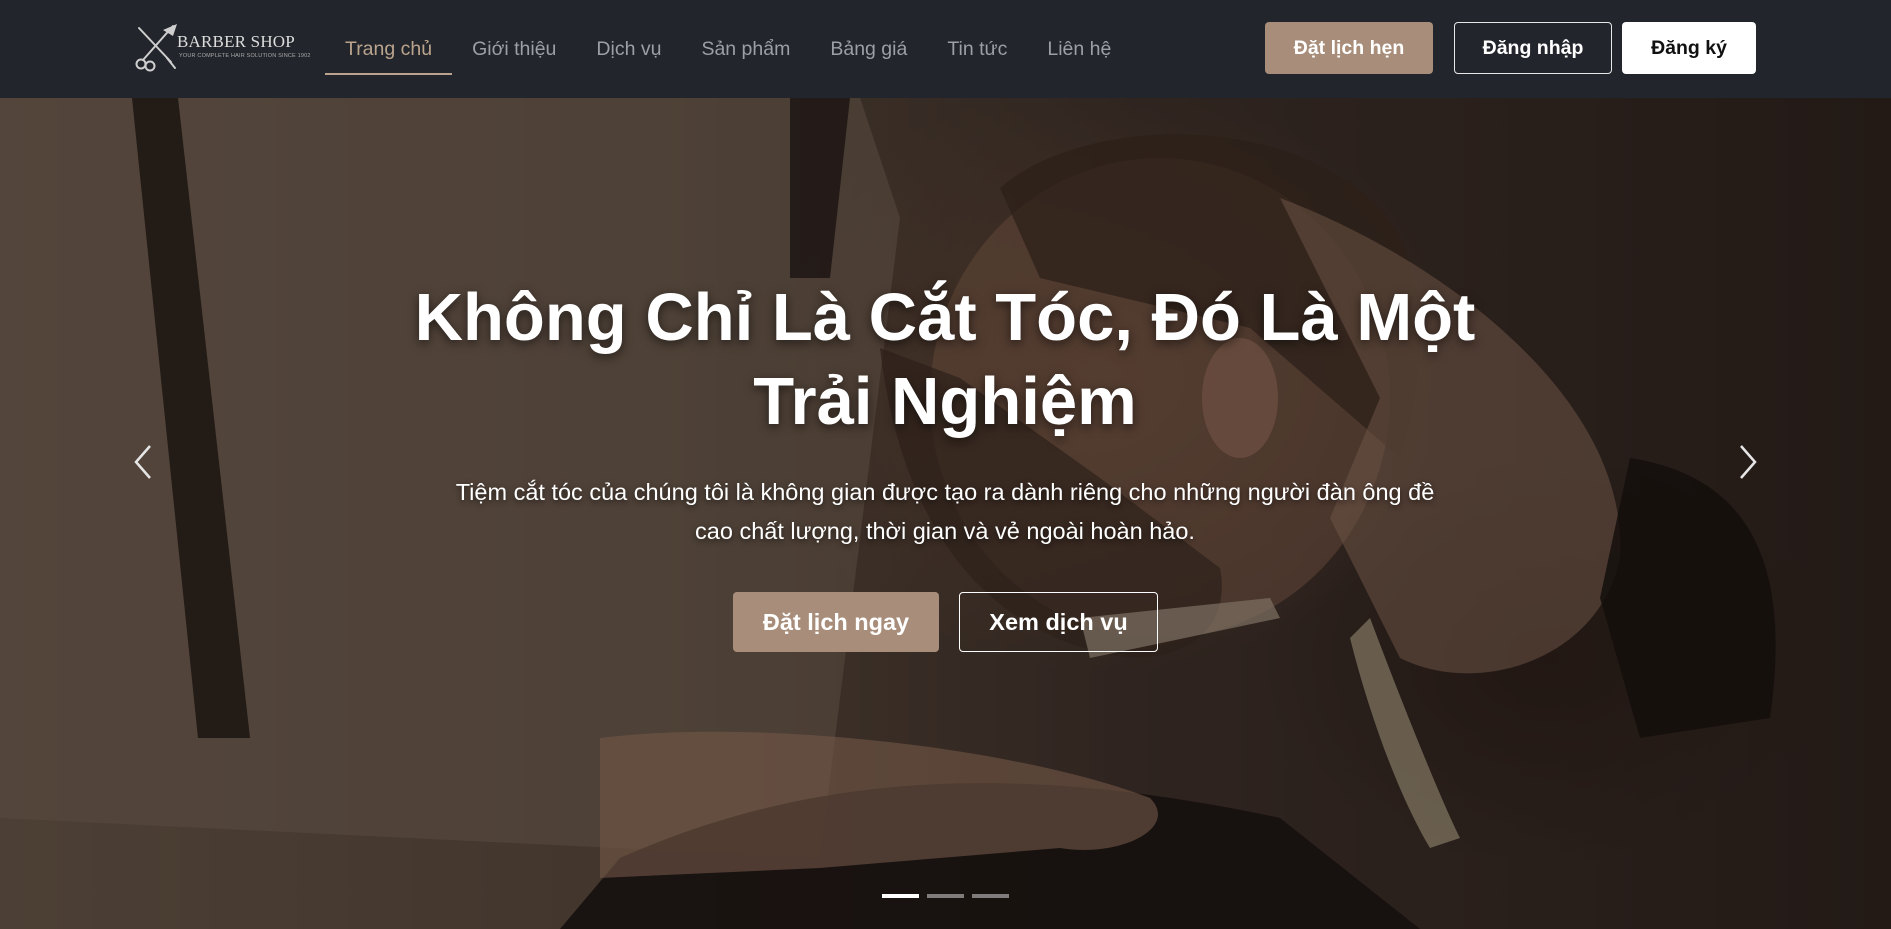  I want to click on logo-tagline: YOUR COMPLETE HAIR SOLUTION SINCE 1902, so click(245, 56).